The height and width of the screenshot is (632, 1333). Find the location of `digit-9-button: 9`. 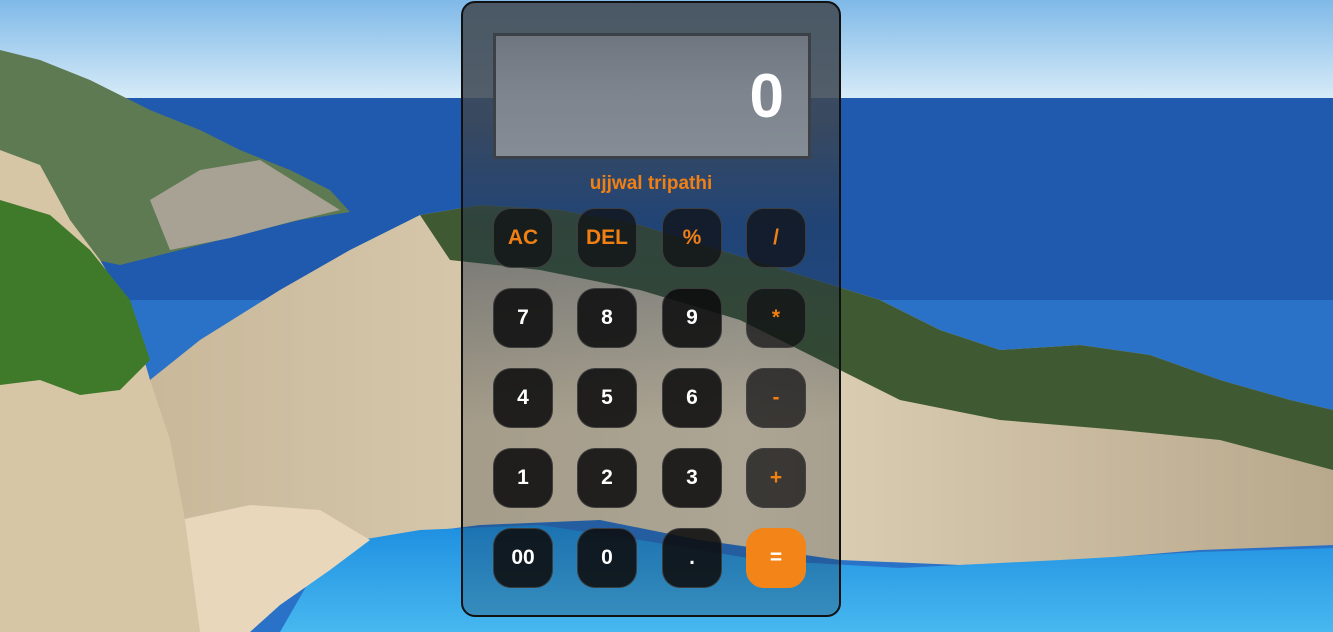

digit-9-button: 9 is located at coordinates (692, 318).